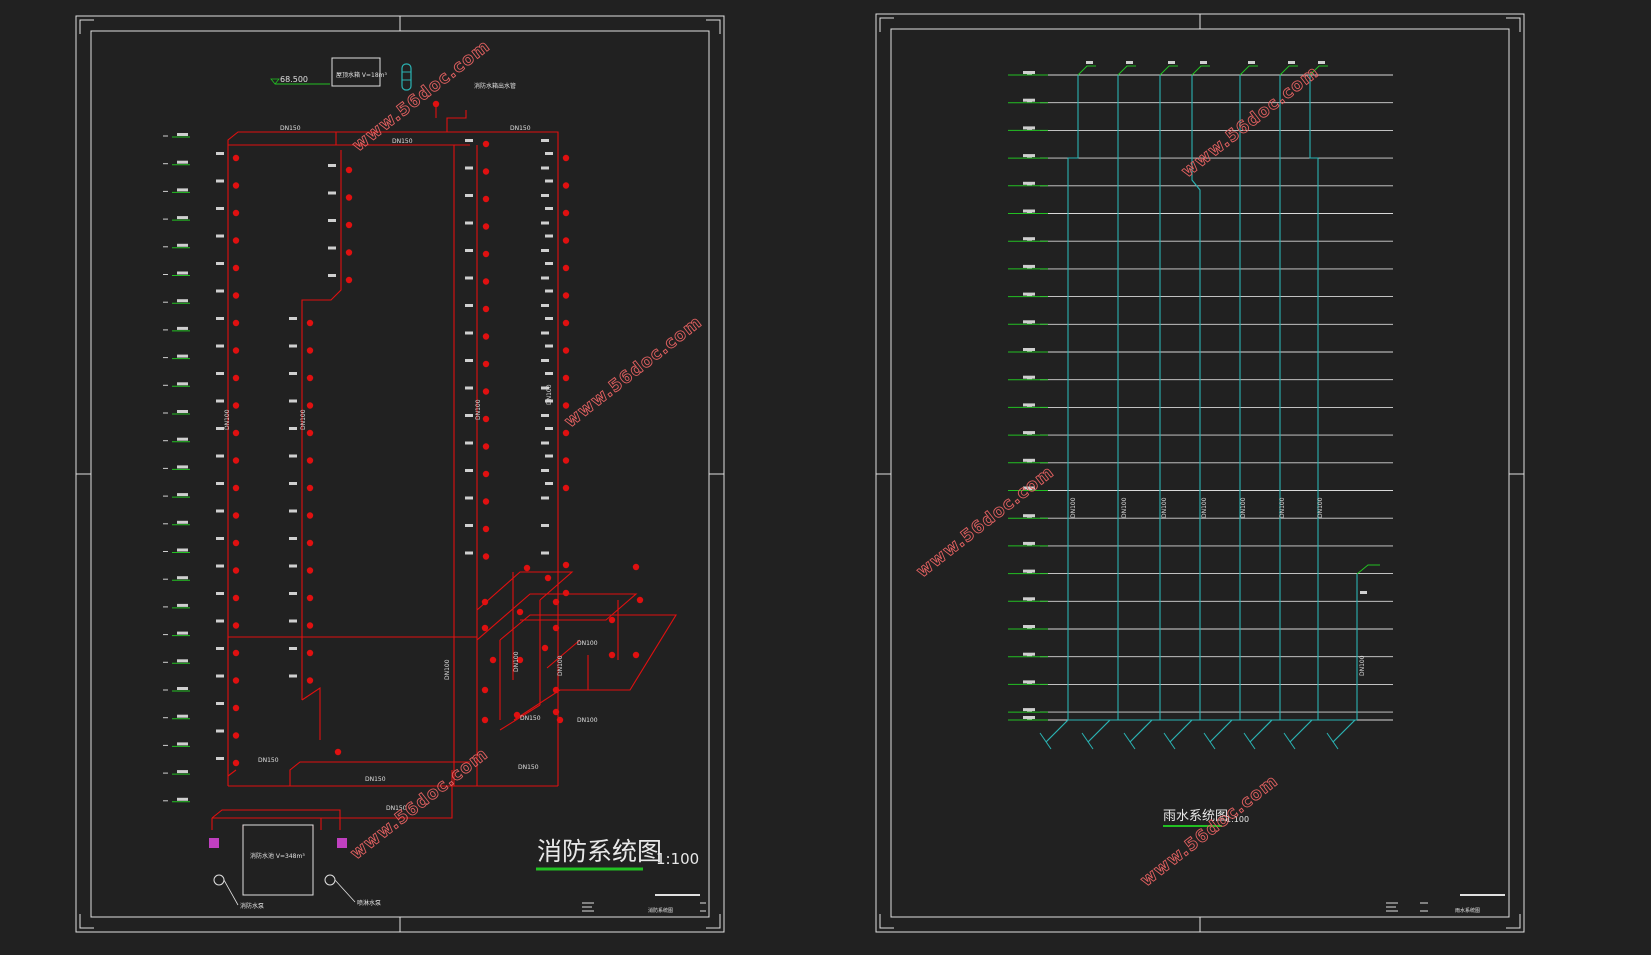  What do you see at coordinates (677, 859) in the screenshot?
I see `fire-system-scale: 1:100` at bounding box center [677, 859].